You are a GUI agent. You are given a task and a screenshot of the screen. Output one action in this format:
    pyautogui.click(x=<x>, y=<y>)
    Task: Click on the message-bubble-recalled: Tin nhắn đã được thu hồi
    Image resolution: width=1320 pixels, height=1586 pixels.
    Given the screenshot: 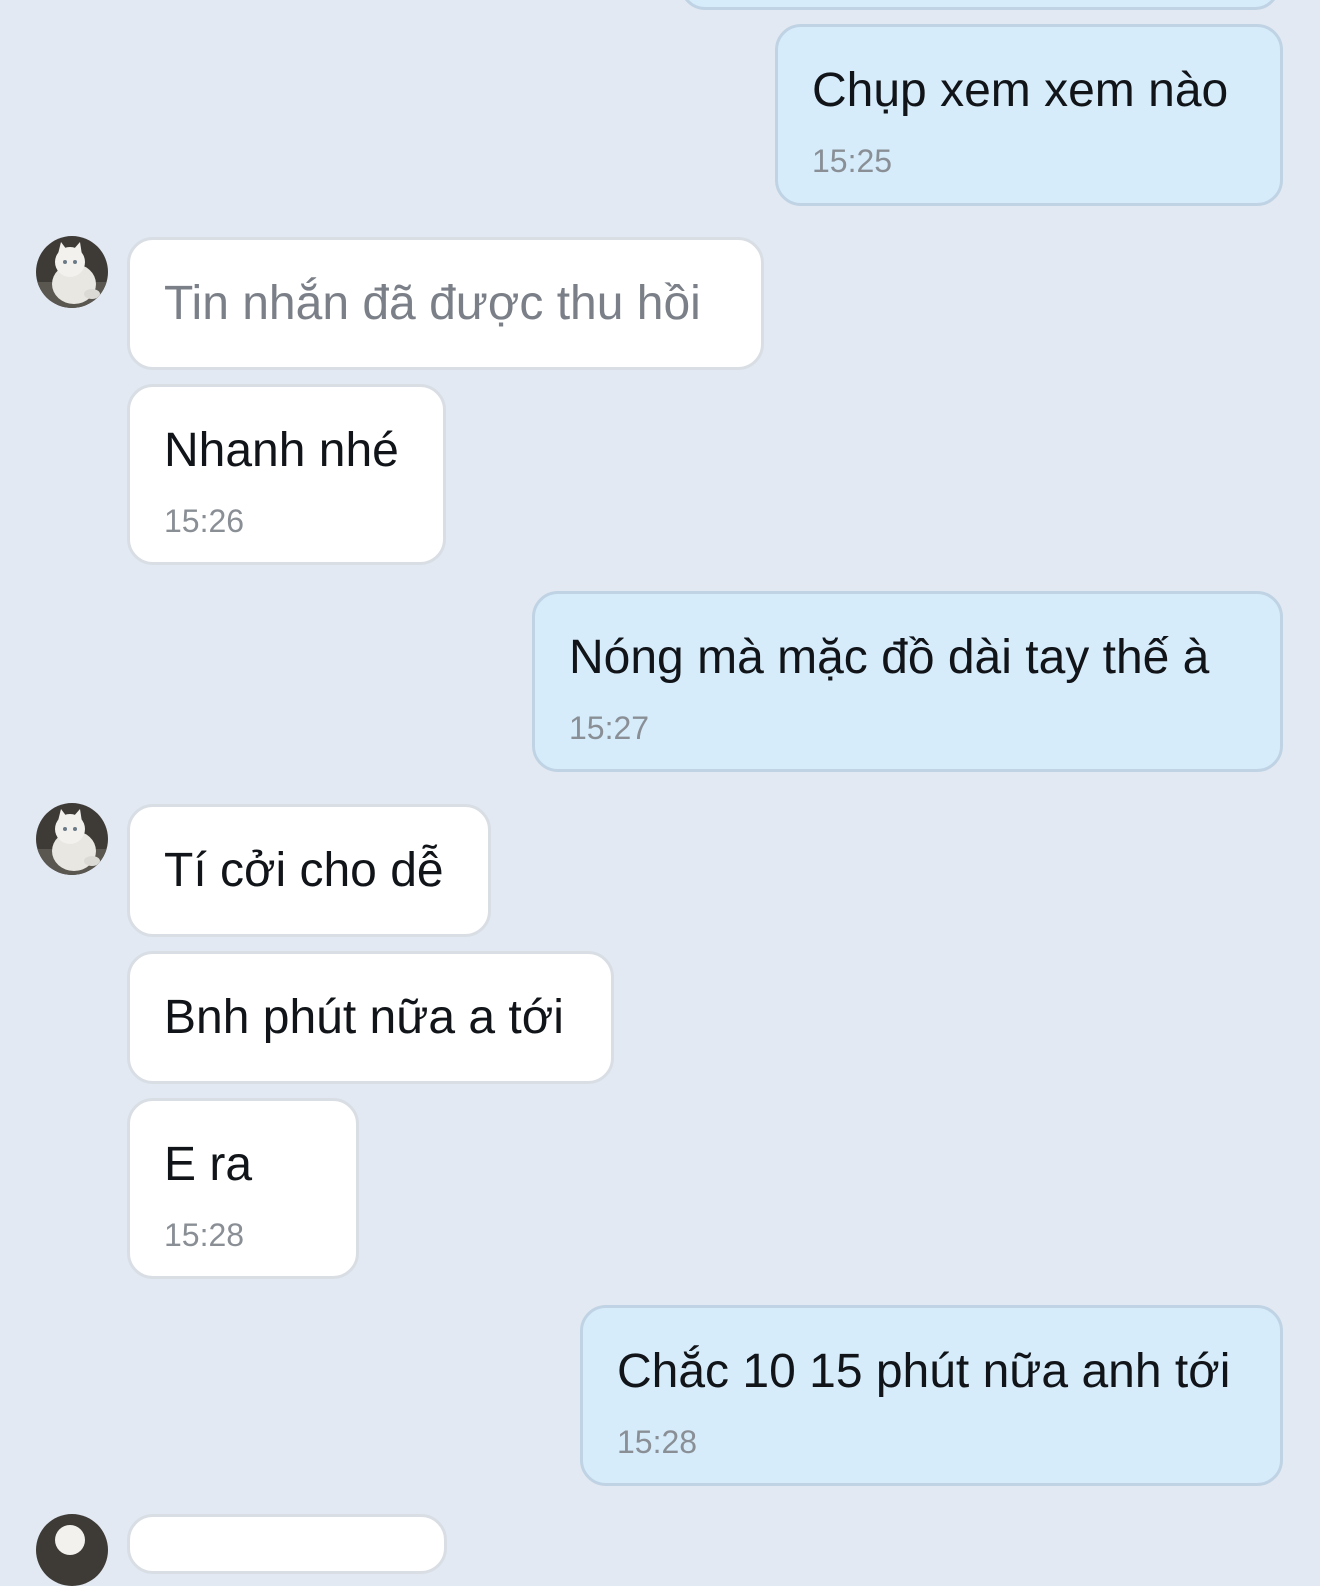 What is the action you would take?
    pyautogui.click(x=445, y=303)
    